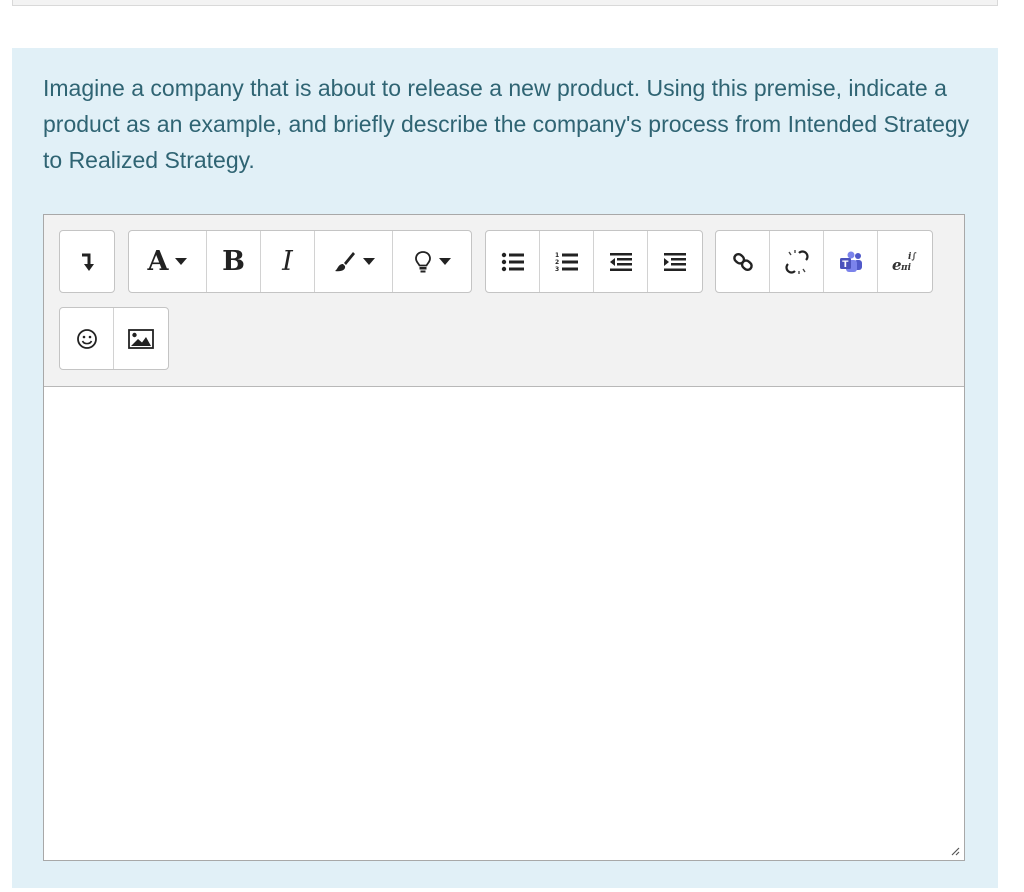  I want to click on toolbar-group-list: 1 2 3, so click(594, 261).